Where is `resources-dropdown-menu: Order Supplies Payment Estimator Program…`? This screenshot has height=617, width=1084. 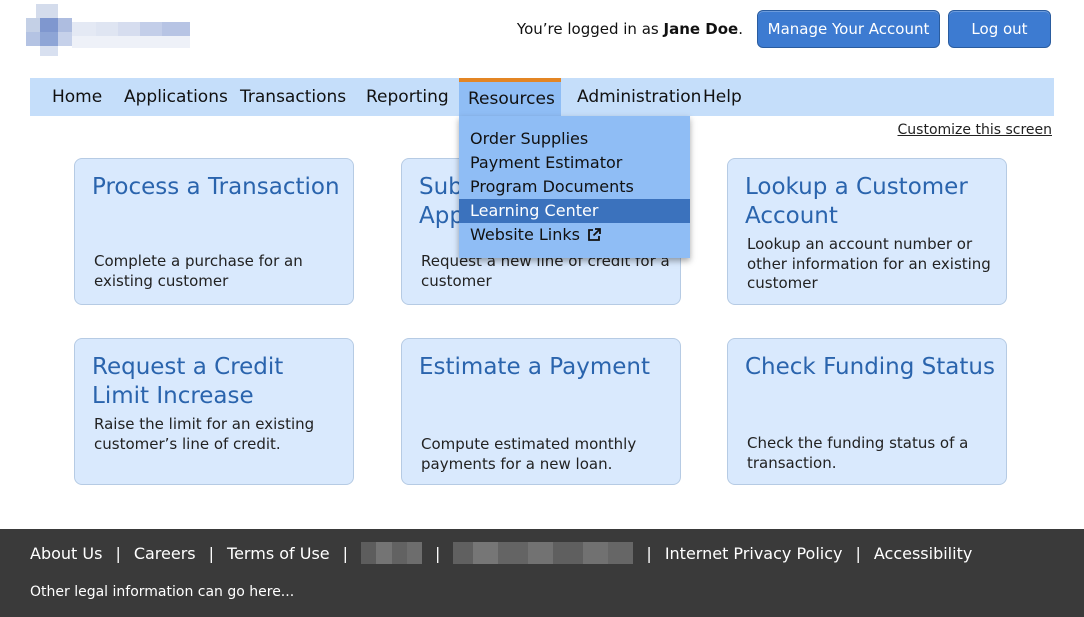
resources-dropdown-menu: Order Supplies Payment Estimator Program… is located at coordinates (574, 187).